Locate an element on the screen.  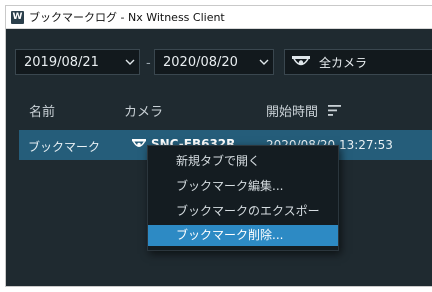
end-date-value: 2020/08/20 is located at coordinates (200, 62).